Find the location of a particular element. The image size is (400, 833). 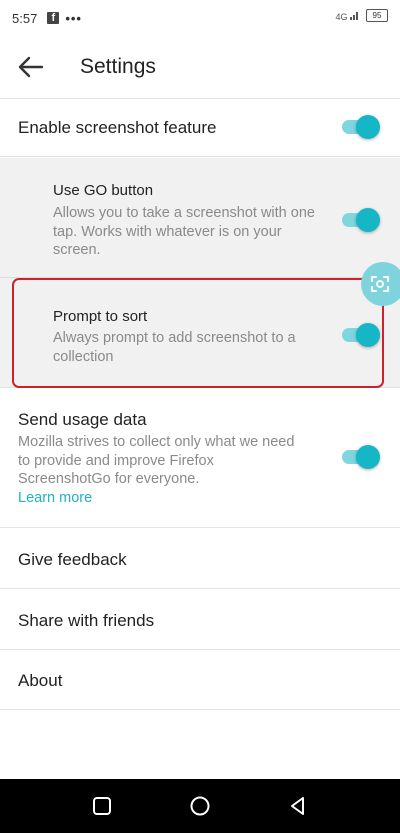

more-notifications-icon: ••• is located at coordinates (73, 18).